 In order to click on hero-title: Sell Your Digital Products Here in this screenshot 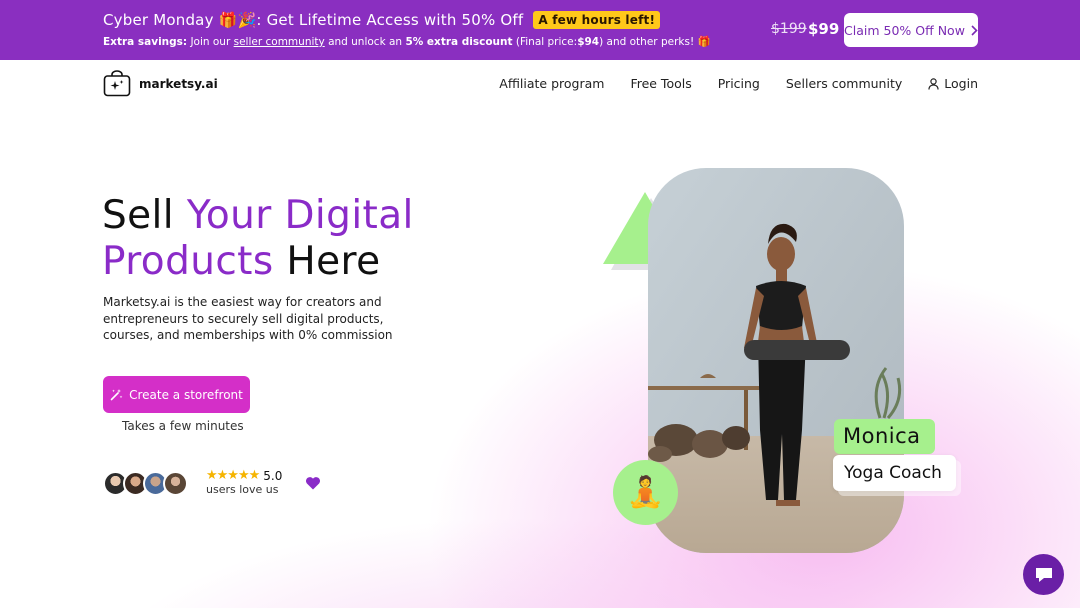, I will do `click(258, 239)`.